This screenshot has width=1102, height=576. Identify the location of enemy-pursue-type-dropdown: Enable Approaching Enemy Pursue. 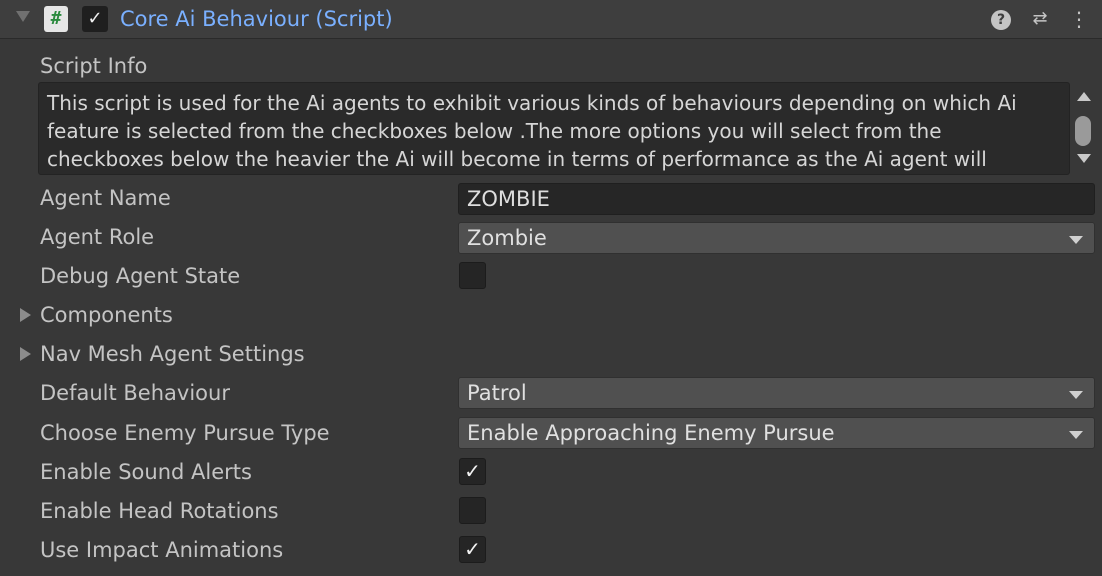
(776, 433).